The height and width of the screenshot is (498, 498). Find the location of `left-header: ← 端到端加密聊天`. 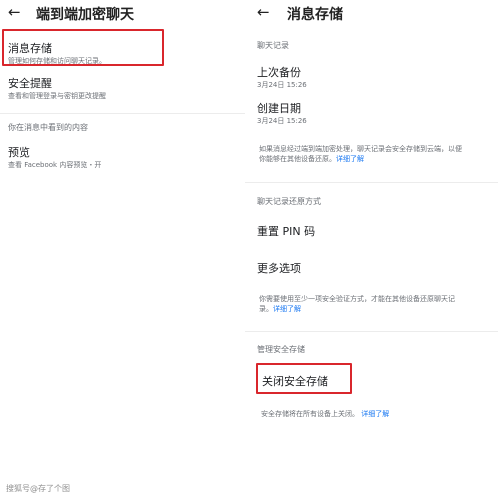

left-header: ← 端到端加密聊天 is located at coordinates (122, 14).